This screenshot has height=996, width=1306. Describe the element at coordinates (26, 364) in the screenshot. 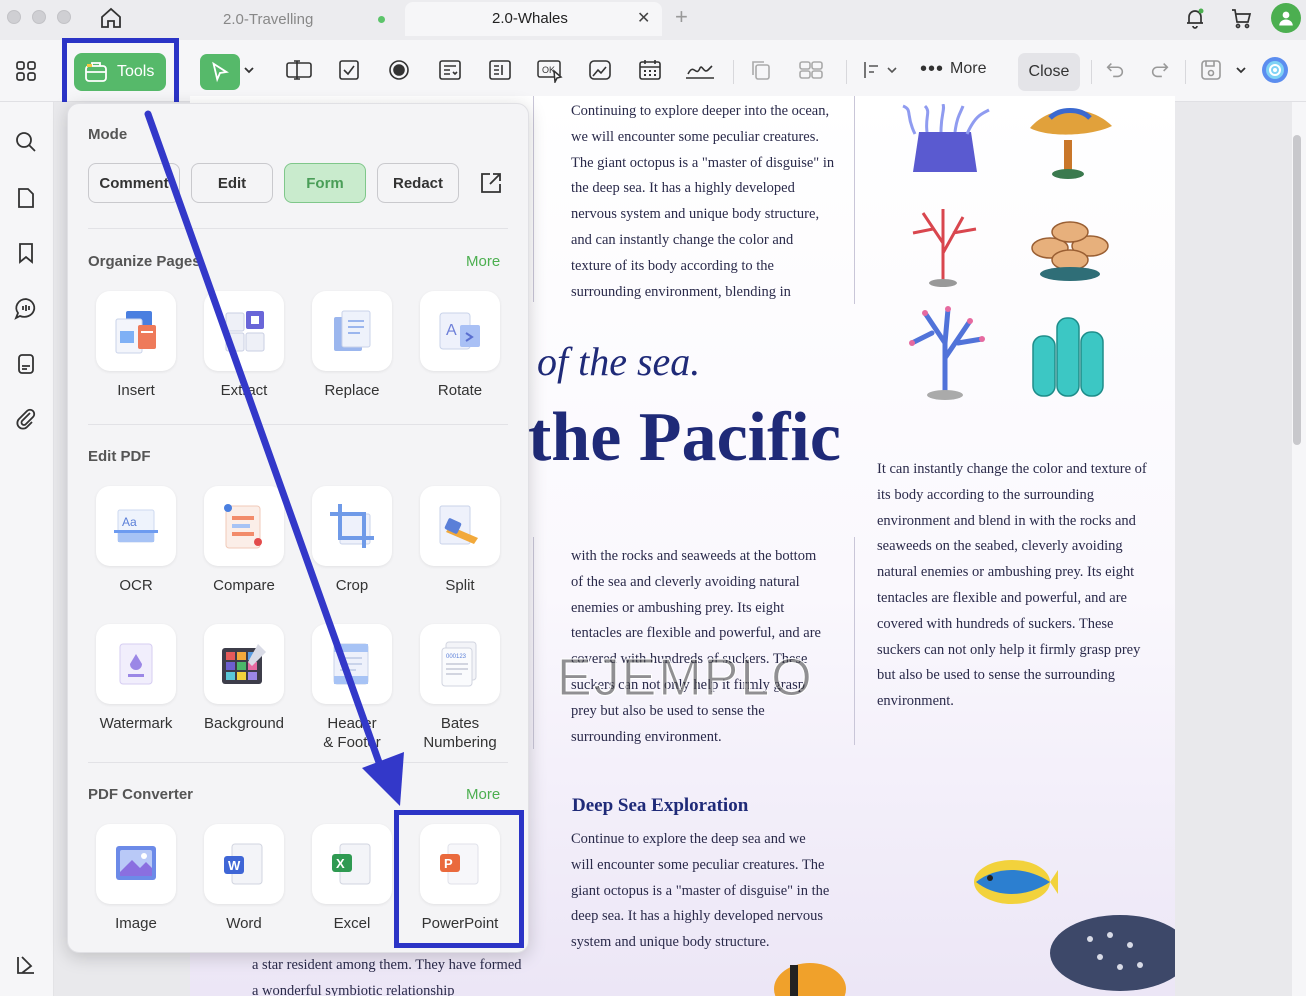

I see `attachments-panel-button` at that location.